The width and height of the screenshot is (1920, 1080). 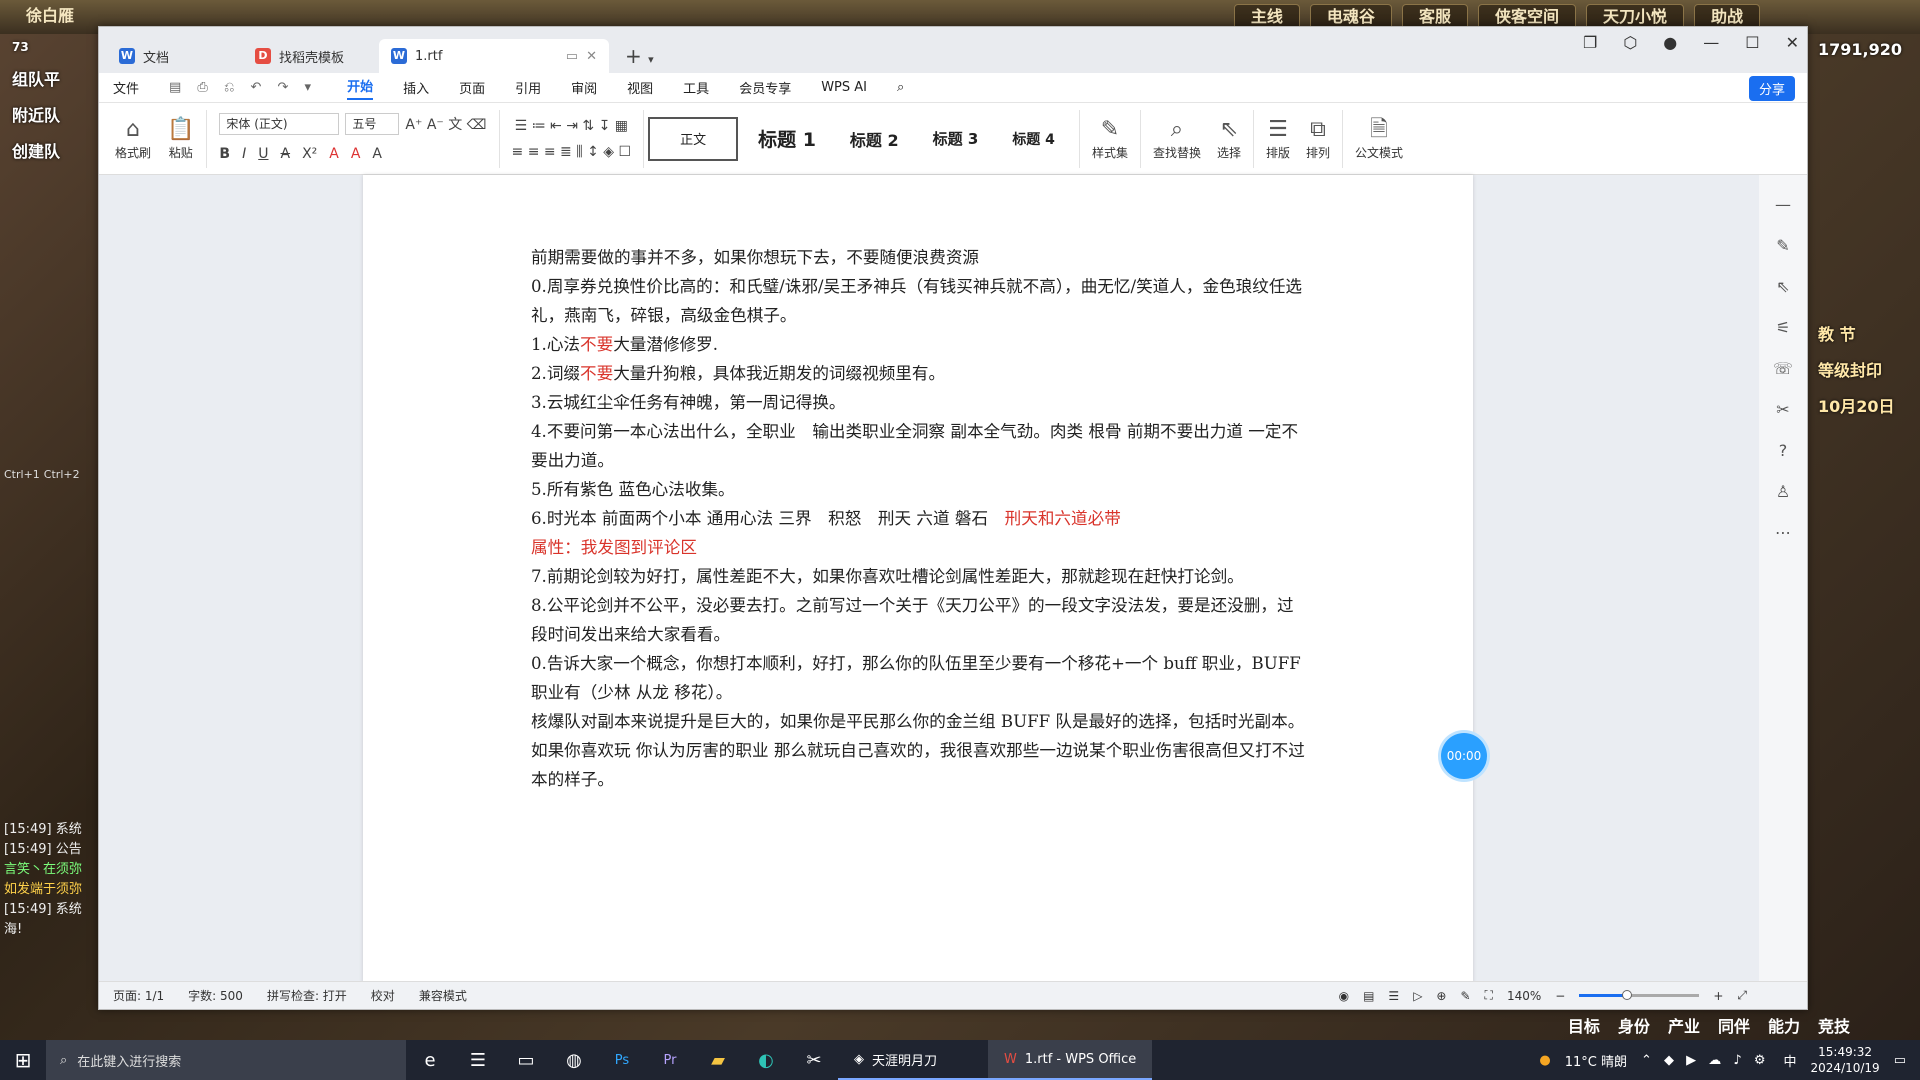 I want to click on folder-icon: ▰, so click(x=718, y=1060).